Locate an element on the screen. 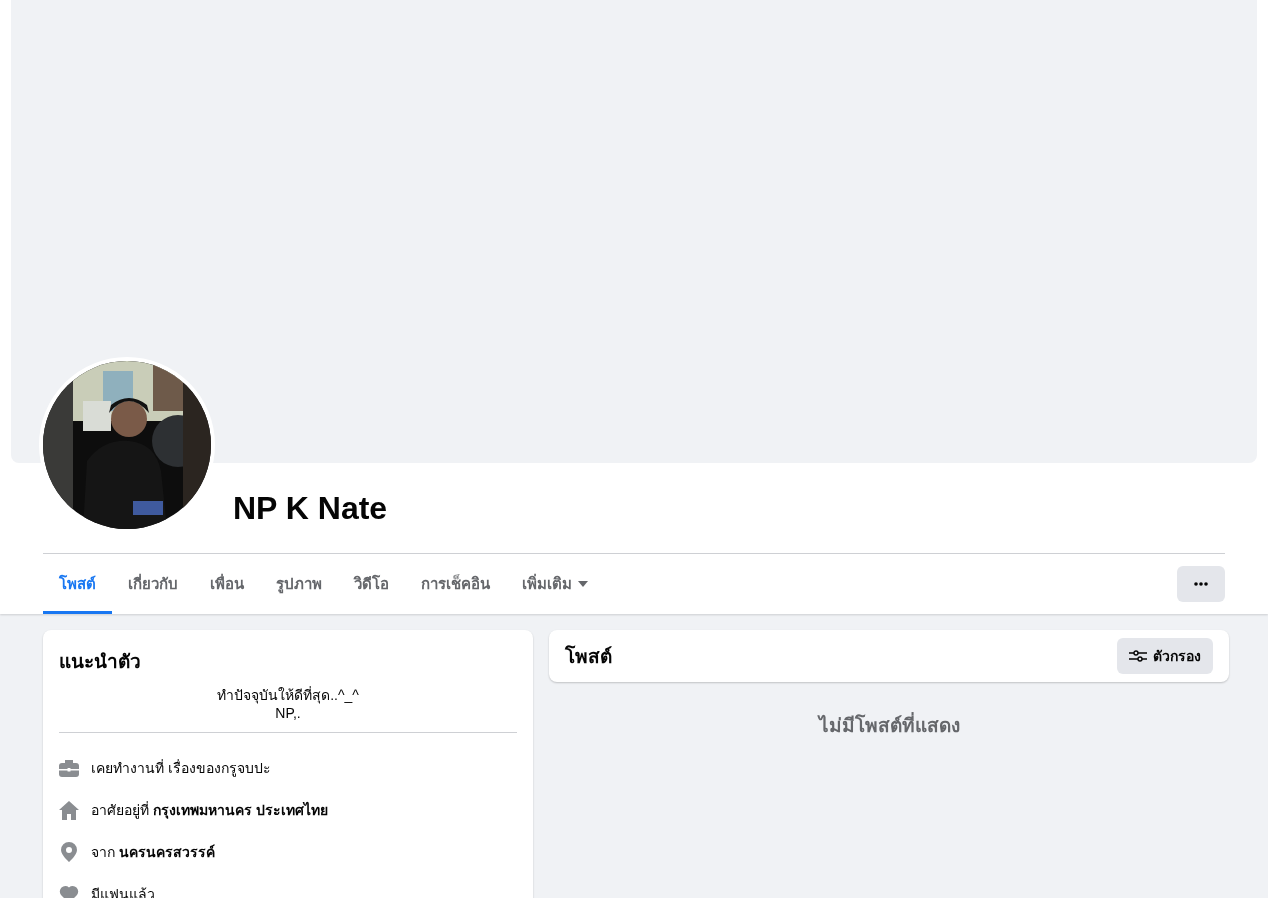  empty-message: ไม่มีโพสต์ที่แสดง is located at coordinates (889, 725).